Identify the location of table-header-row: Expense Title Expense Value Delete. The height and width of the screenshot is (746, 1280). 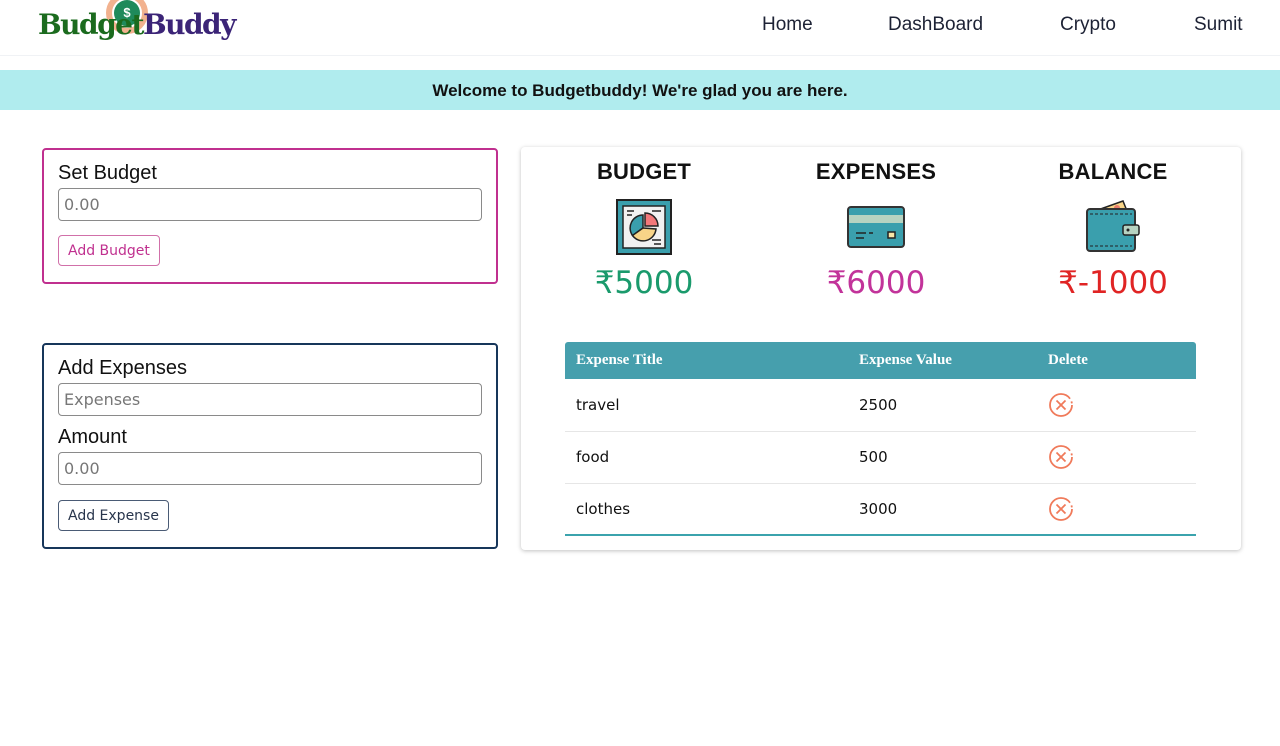
(880, 360).